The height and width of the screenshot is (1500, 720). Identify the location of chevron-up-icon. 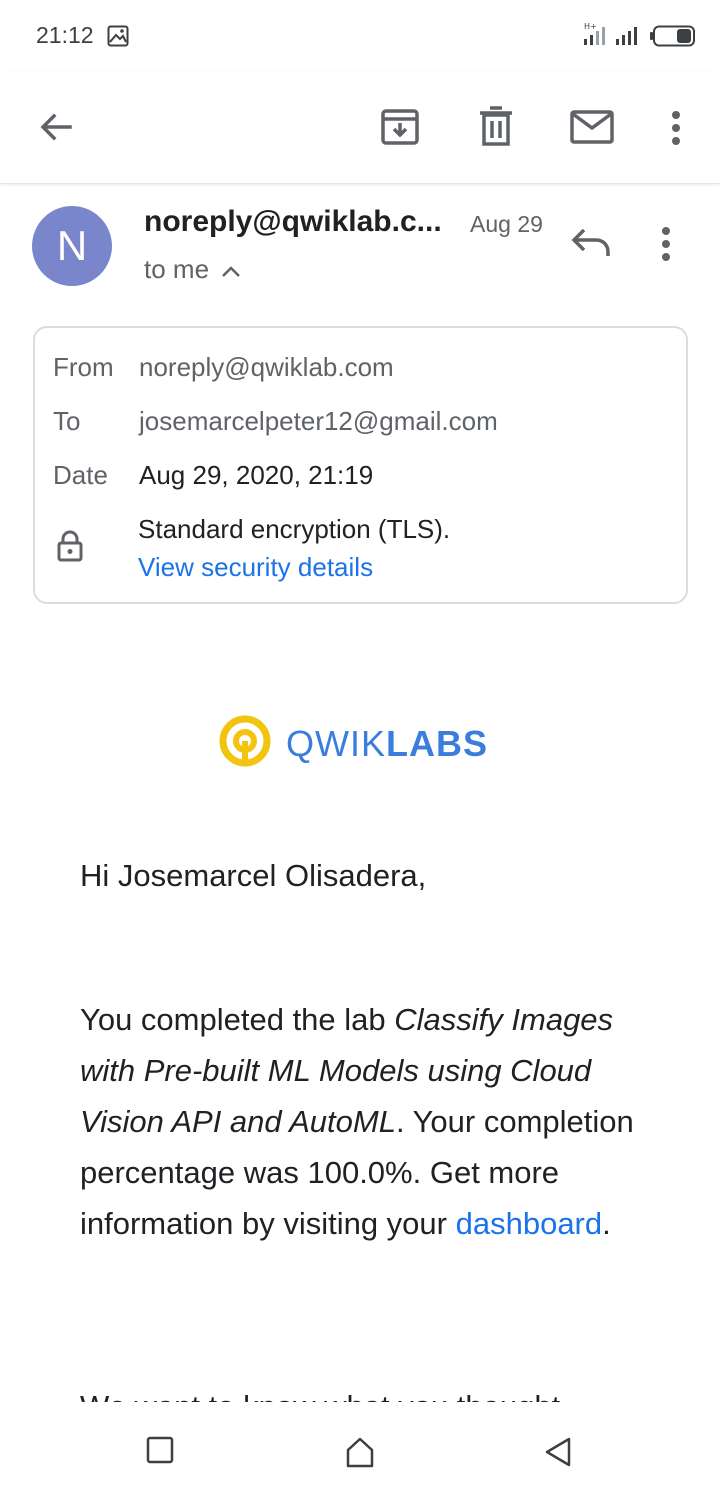
(231, 269).